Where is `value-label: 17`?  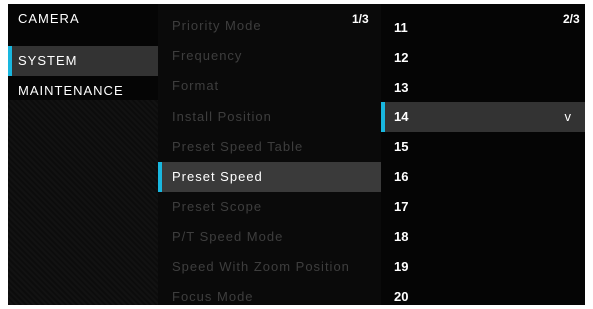 value-label: 17 is located at coordinates (401, 206).